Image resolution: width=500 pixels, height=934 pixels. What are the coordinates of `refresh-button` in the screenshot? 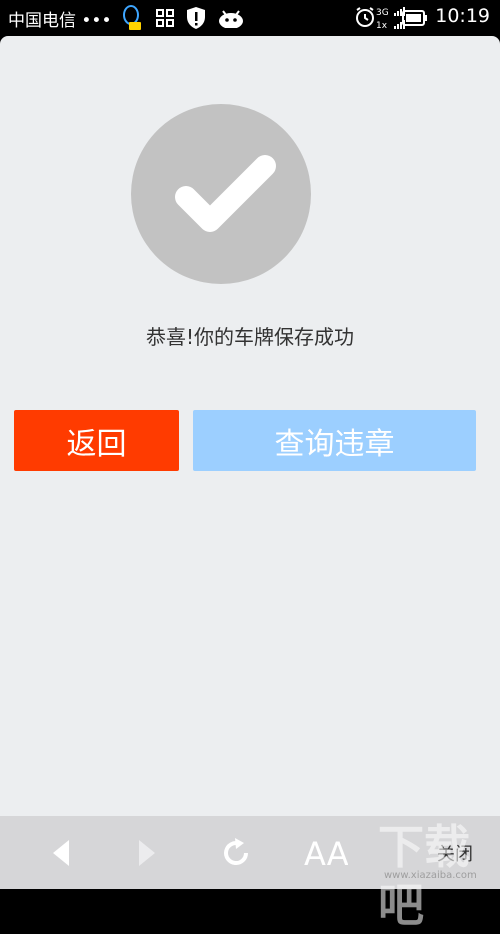 It's located at (236, 852).